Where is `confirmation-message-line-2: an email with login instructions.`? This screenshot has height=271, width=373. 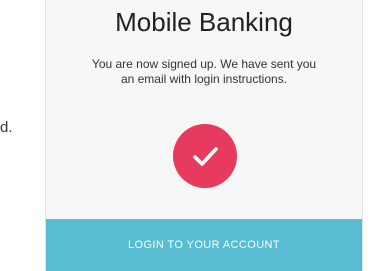
confirmation-message-line-2: an email with login instructions. is located at coordinates (204, 79).